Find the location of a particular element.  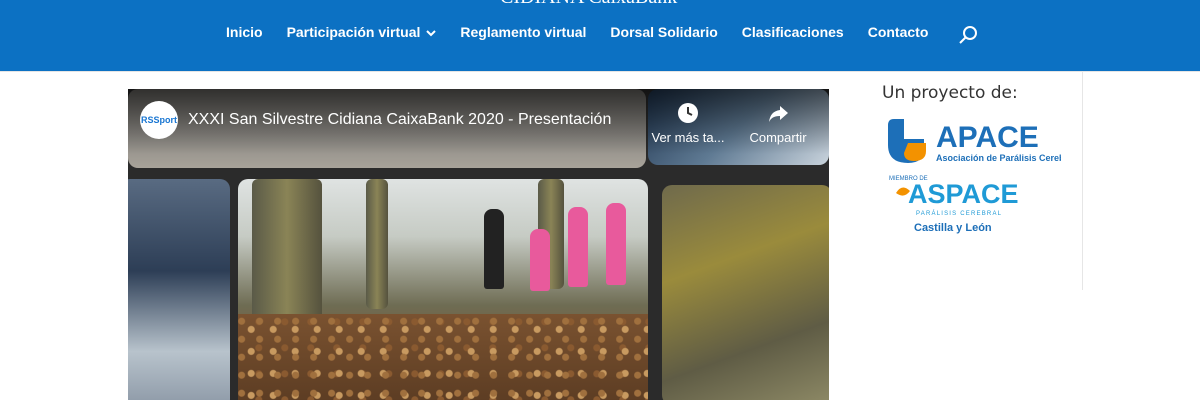

nav-item-contacto: Contacto is located at coordinates (898, 32).